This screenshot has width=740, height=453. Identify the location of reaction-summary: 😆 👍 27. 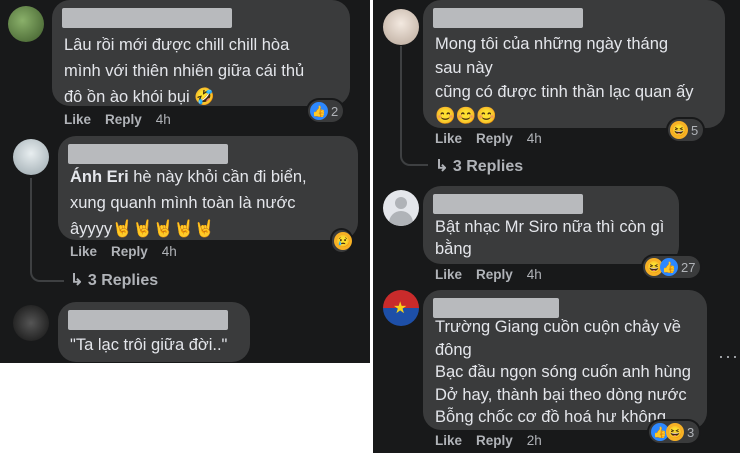
(672, 267).